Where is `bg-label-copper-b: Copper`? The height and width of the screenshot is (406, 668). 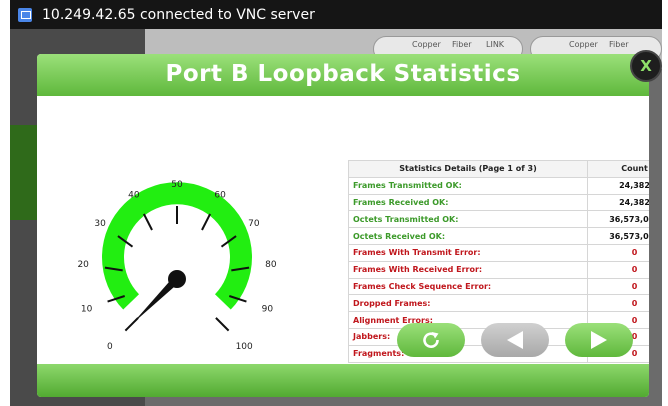 bg-label-copper-b: Copper is located at coordinates (583, 44).